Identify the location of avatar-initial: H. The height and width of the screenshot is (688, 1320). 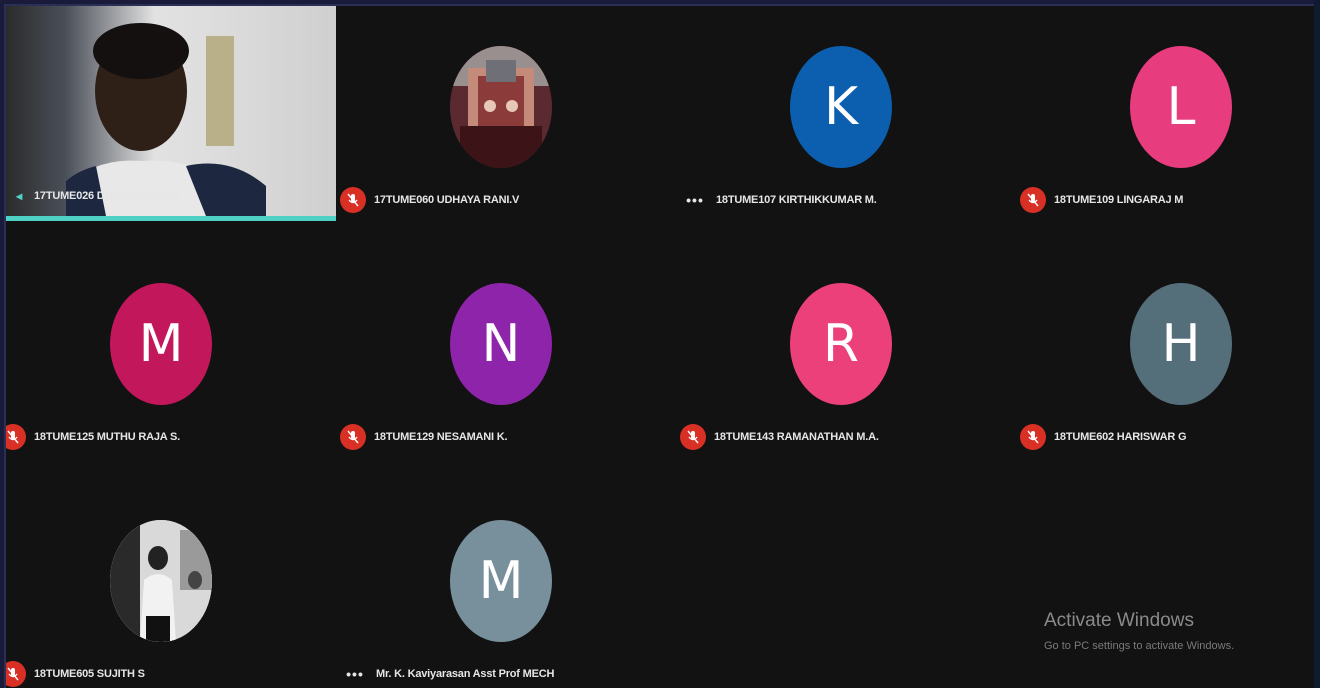
(1181, 344).